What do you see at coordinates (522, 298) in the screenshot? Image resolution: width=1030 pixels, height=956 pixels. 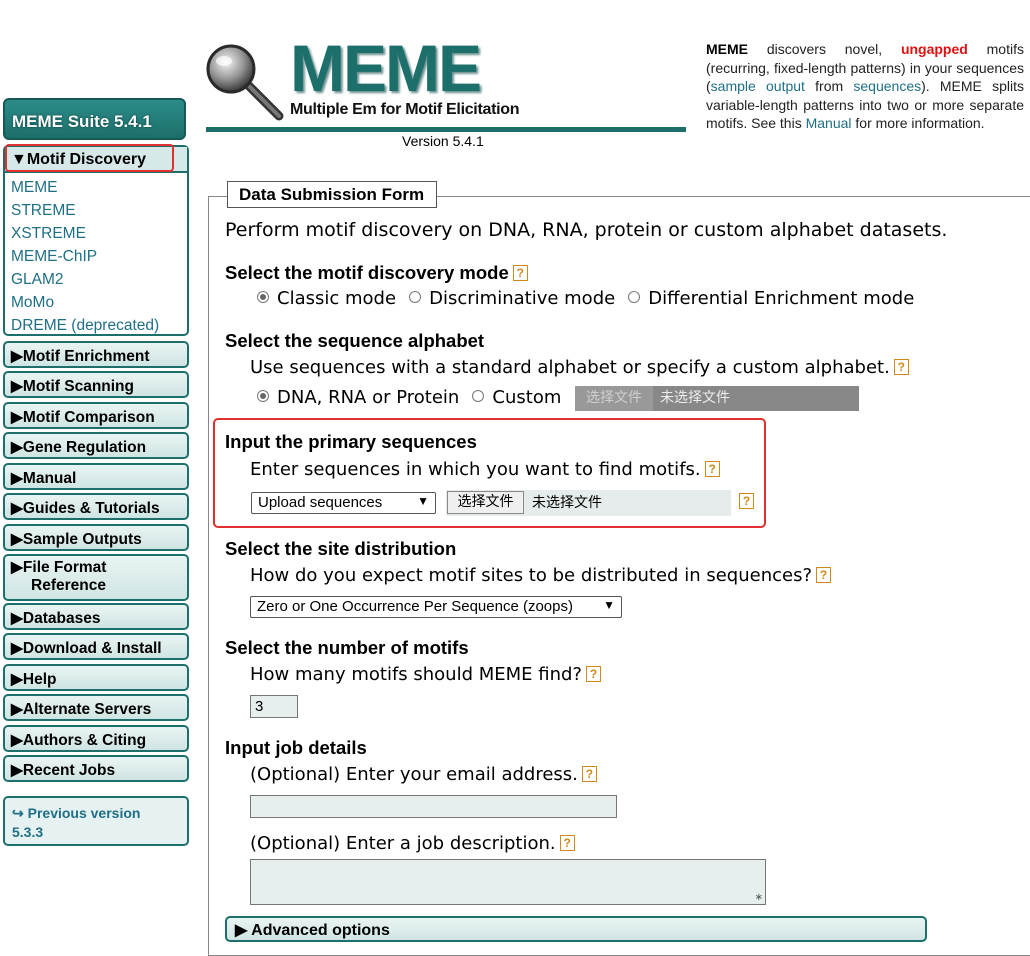 I see `discriminative-mode-label: Discriminative mode` at bounding box center [522, 298].